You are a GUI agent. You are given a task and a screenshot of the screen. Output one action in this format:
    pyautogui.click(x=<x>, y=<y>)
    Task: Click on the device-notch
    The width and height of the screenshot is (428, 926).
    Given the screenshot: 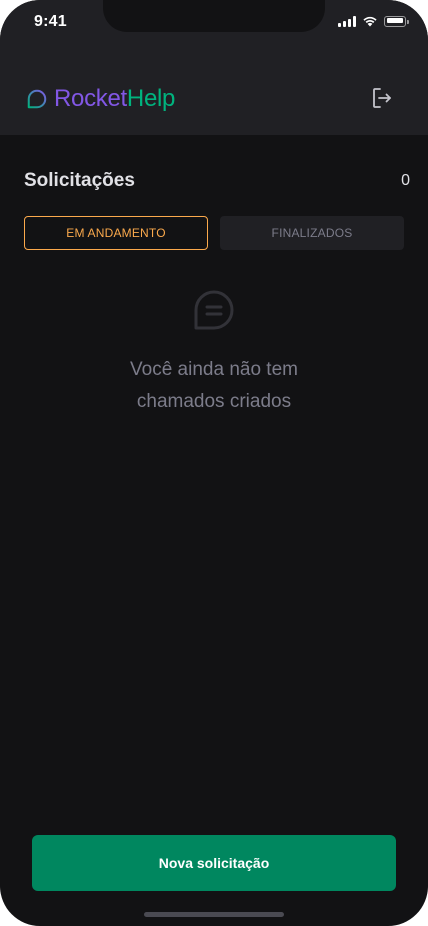 What is the action you would take?
    pyautogui.click(x=214, y=16)
    